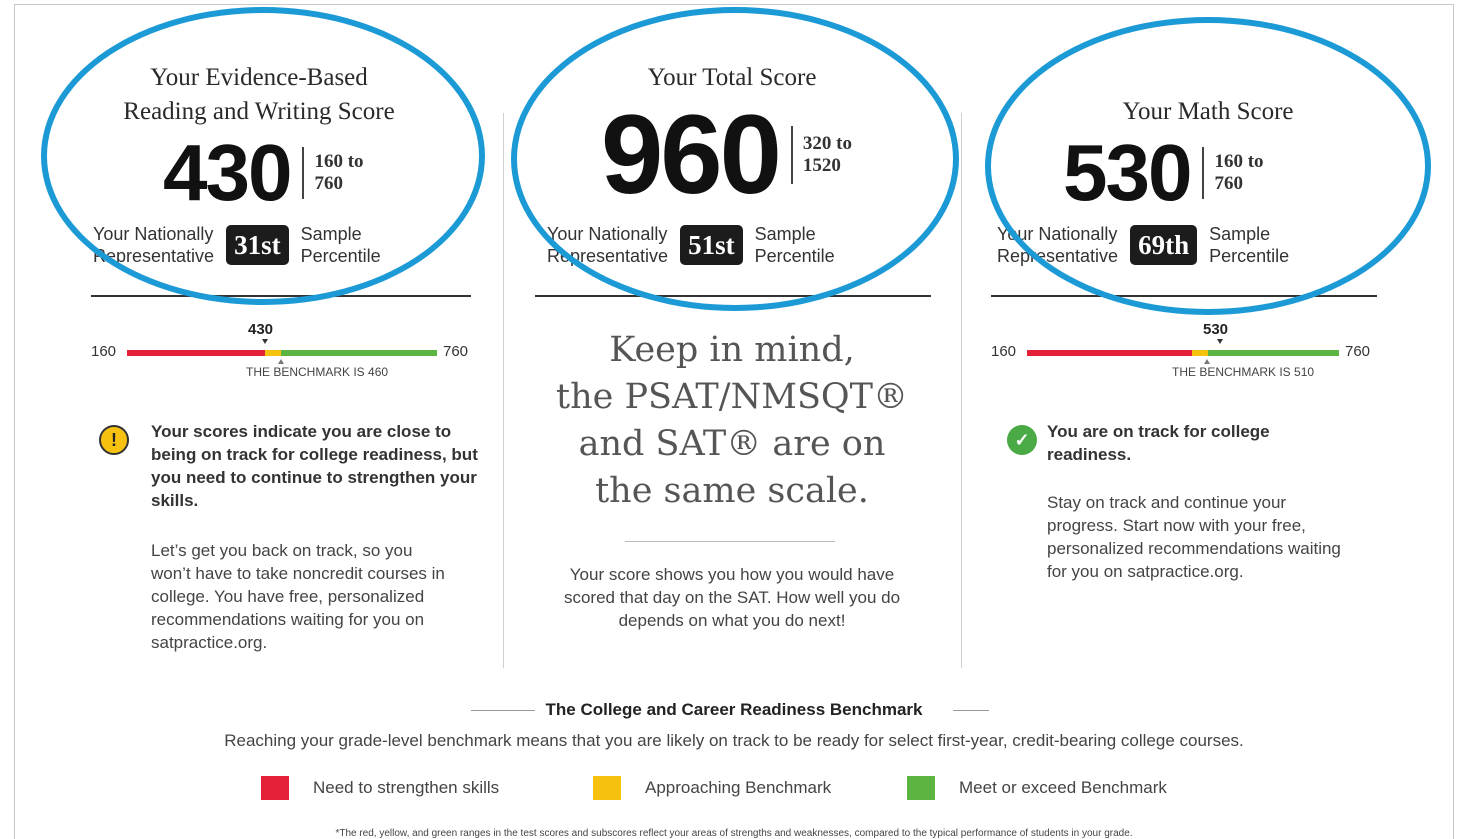  What do you see at coordinates (1164, 245) in the screenshot?
I see `math-percentile-badge: 69th` at bounding box center [1164, 245].